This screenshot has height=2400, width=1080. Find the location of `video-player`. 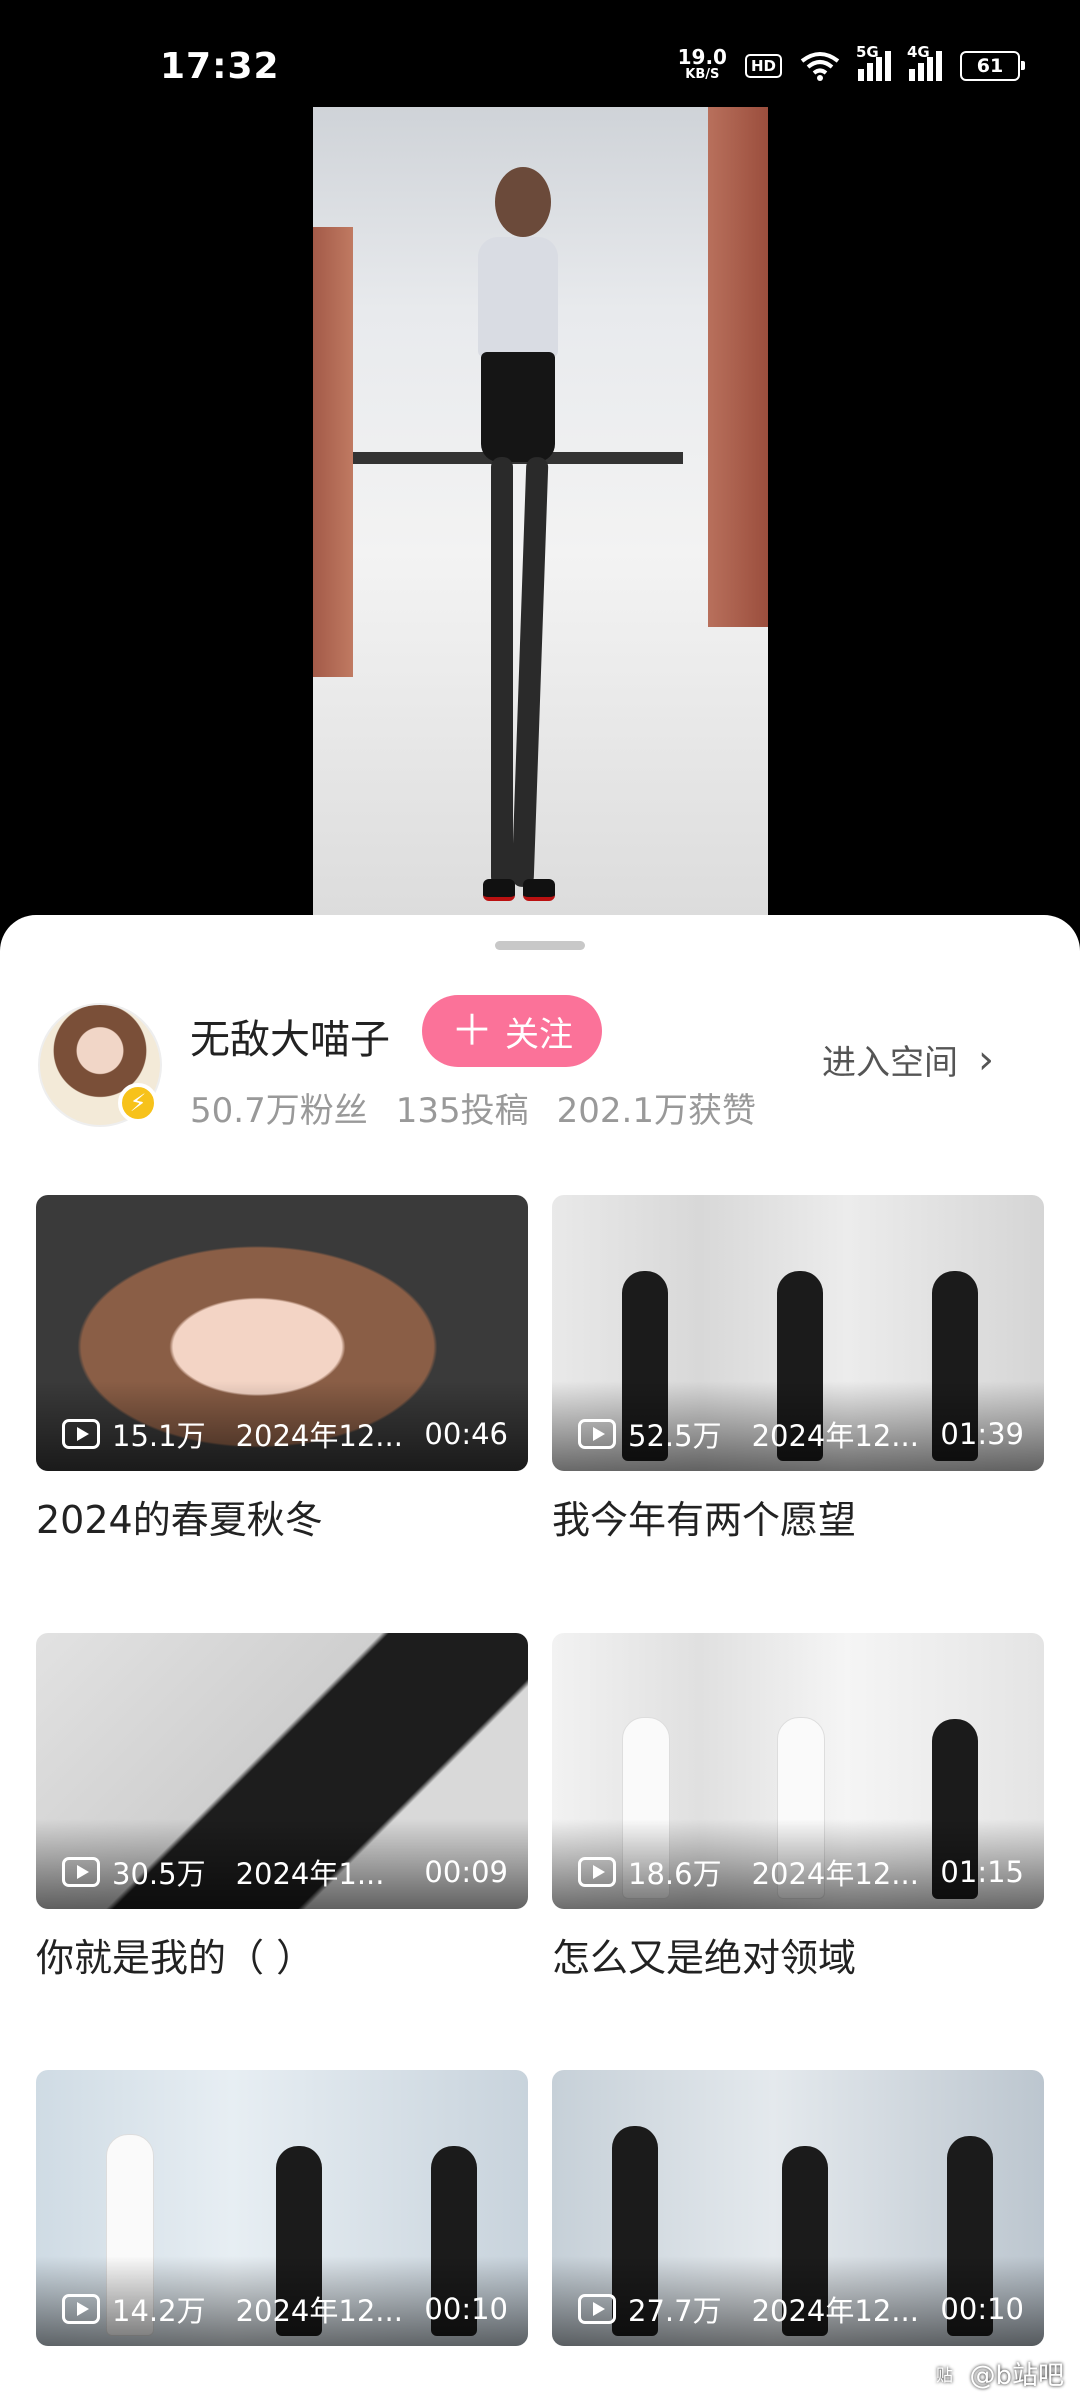

video-player is located at coordinates (540, 513).